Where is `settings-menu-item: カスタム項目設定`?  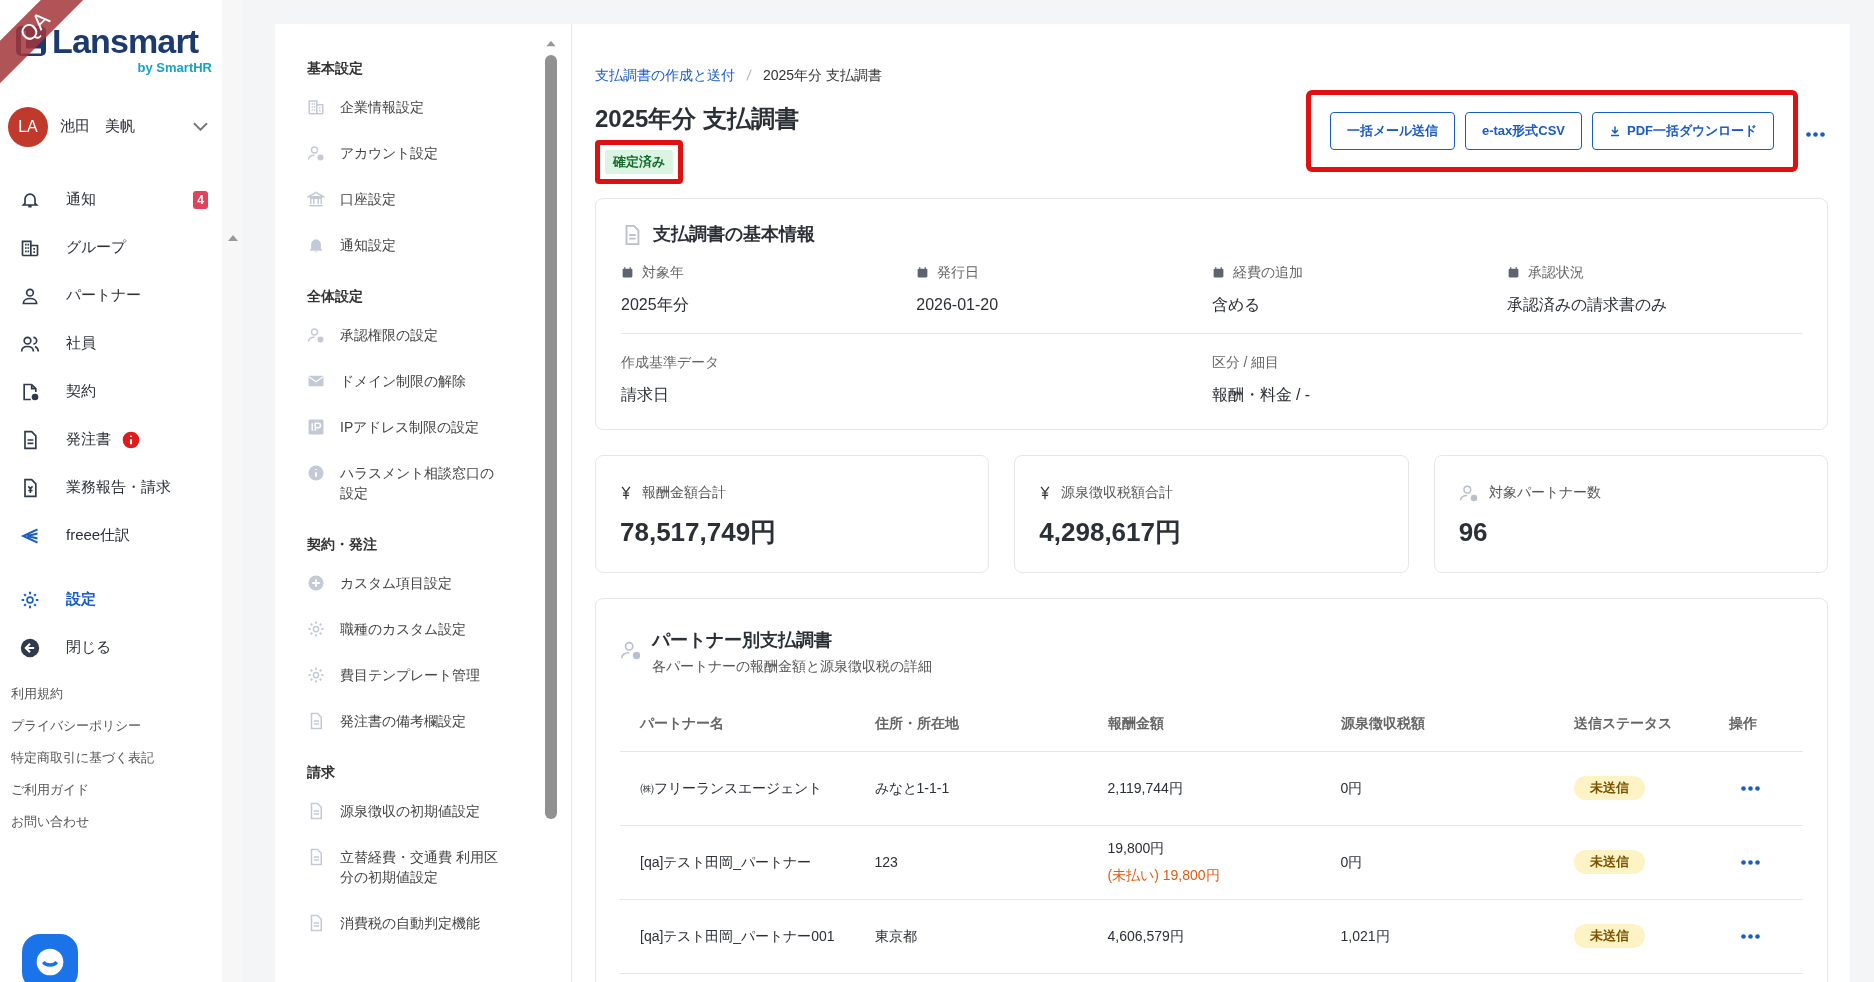 settings-menu-item: カスタム項目設定 is located at coordinates (425, 583).